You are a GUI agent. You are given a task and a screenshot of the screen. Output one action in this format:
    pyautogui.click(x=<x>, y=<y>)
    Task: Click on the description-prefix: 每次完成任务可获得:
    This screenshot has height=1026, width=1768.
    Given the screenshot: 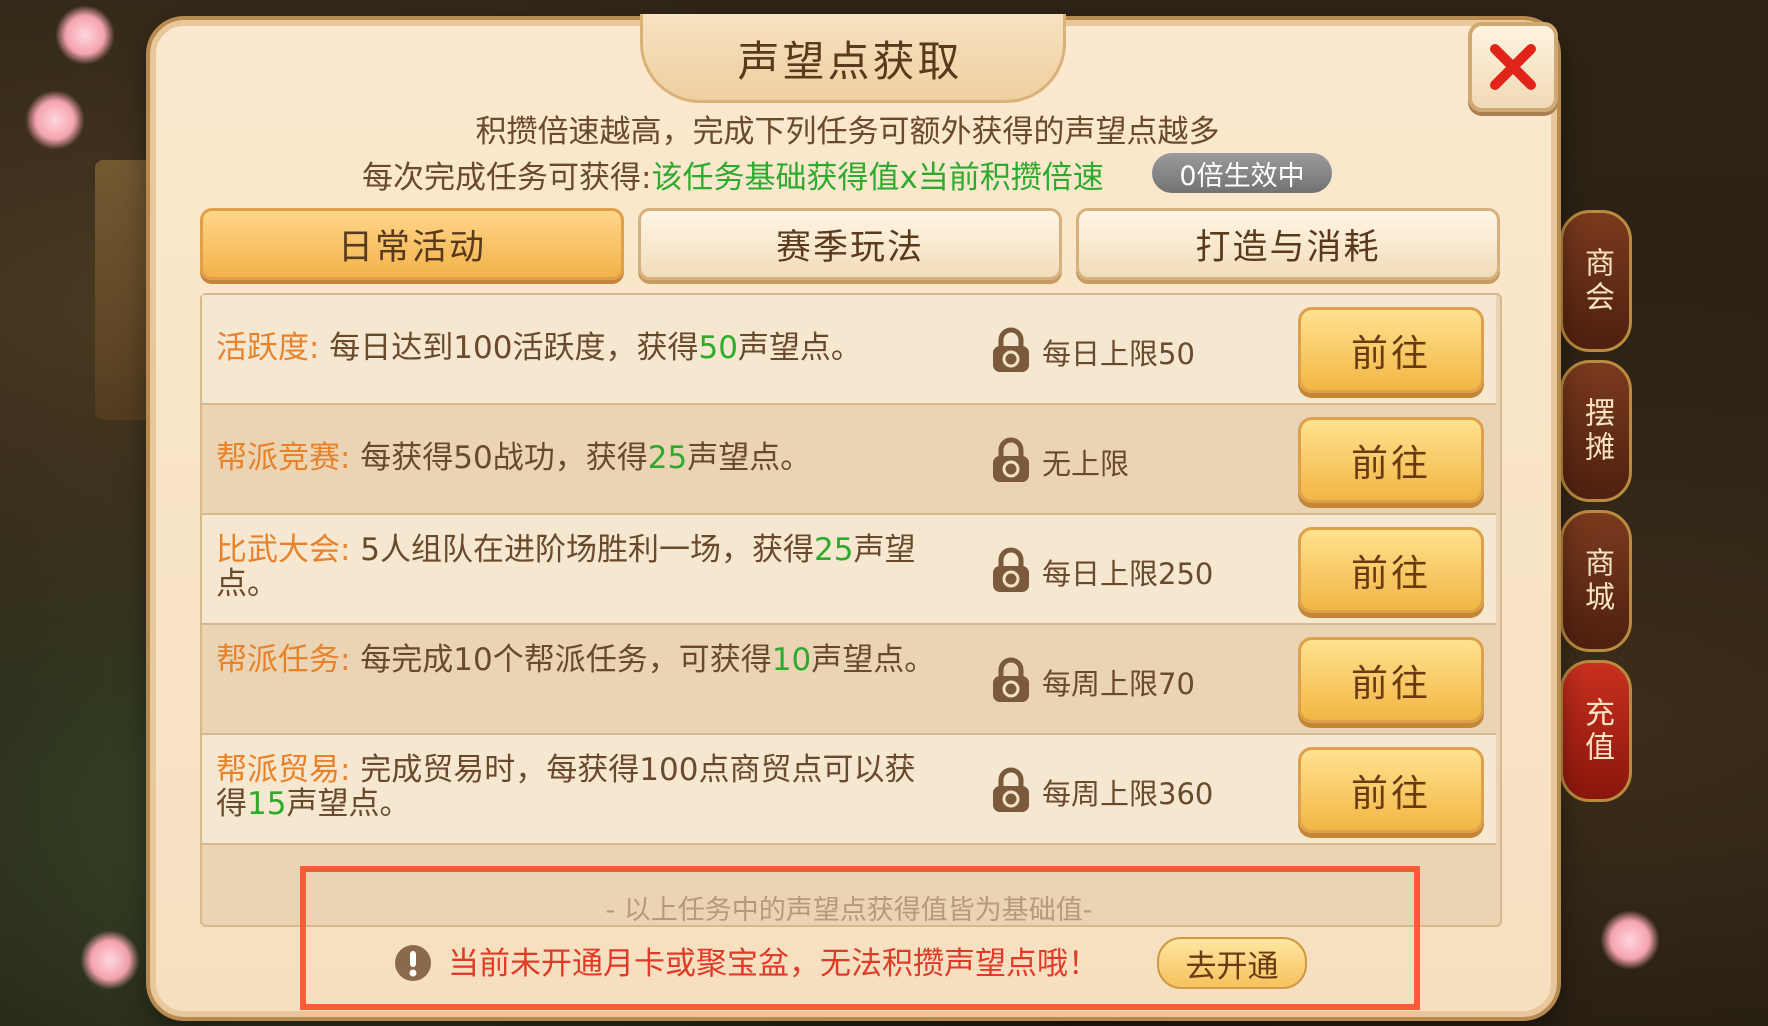 What is the action you would take?
    pyautogui.click(x=507, y=178)
    